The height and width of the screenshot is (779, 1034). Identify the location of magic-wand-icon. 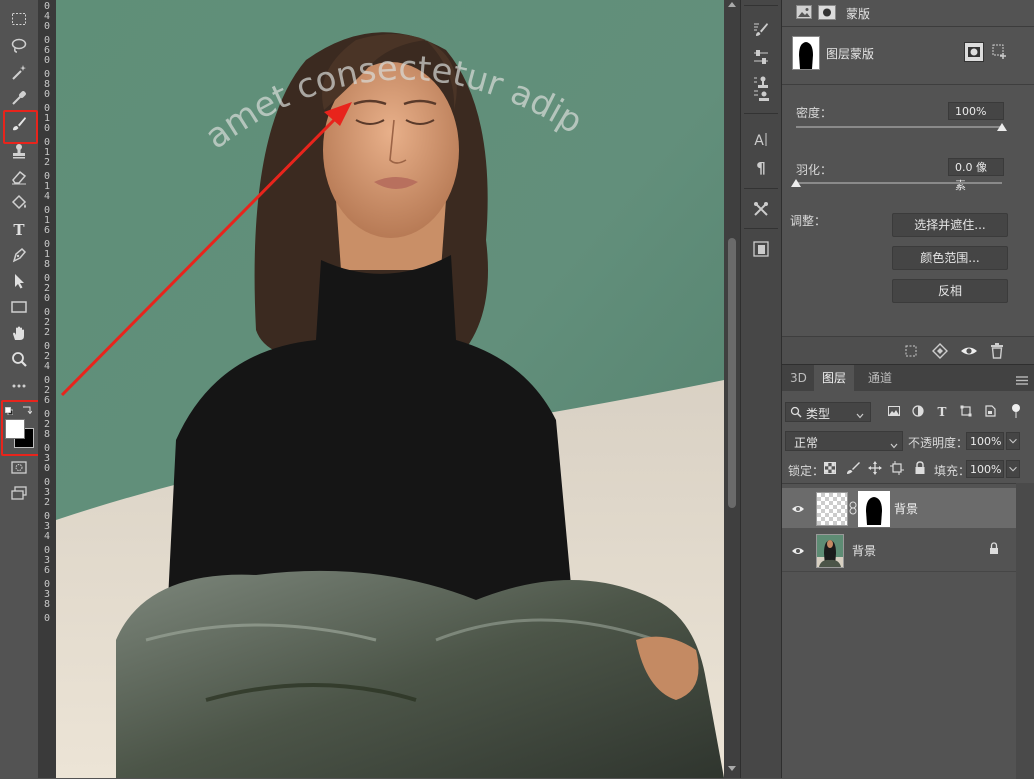
(19, 72).